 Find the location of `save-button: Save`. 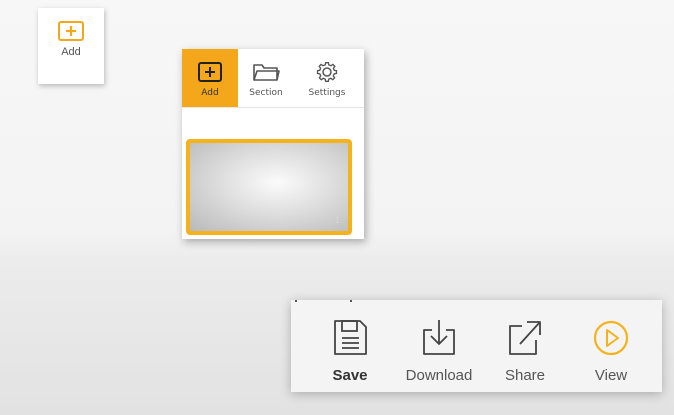

save-button: Save is located at coordinates (350, 342).